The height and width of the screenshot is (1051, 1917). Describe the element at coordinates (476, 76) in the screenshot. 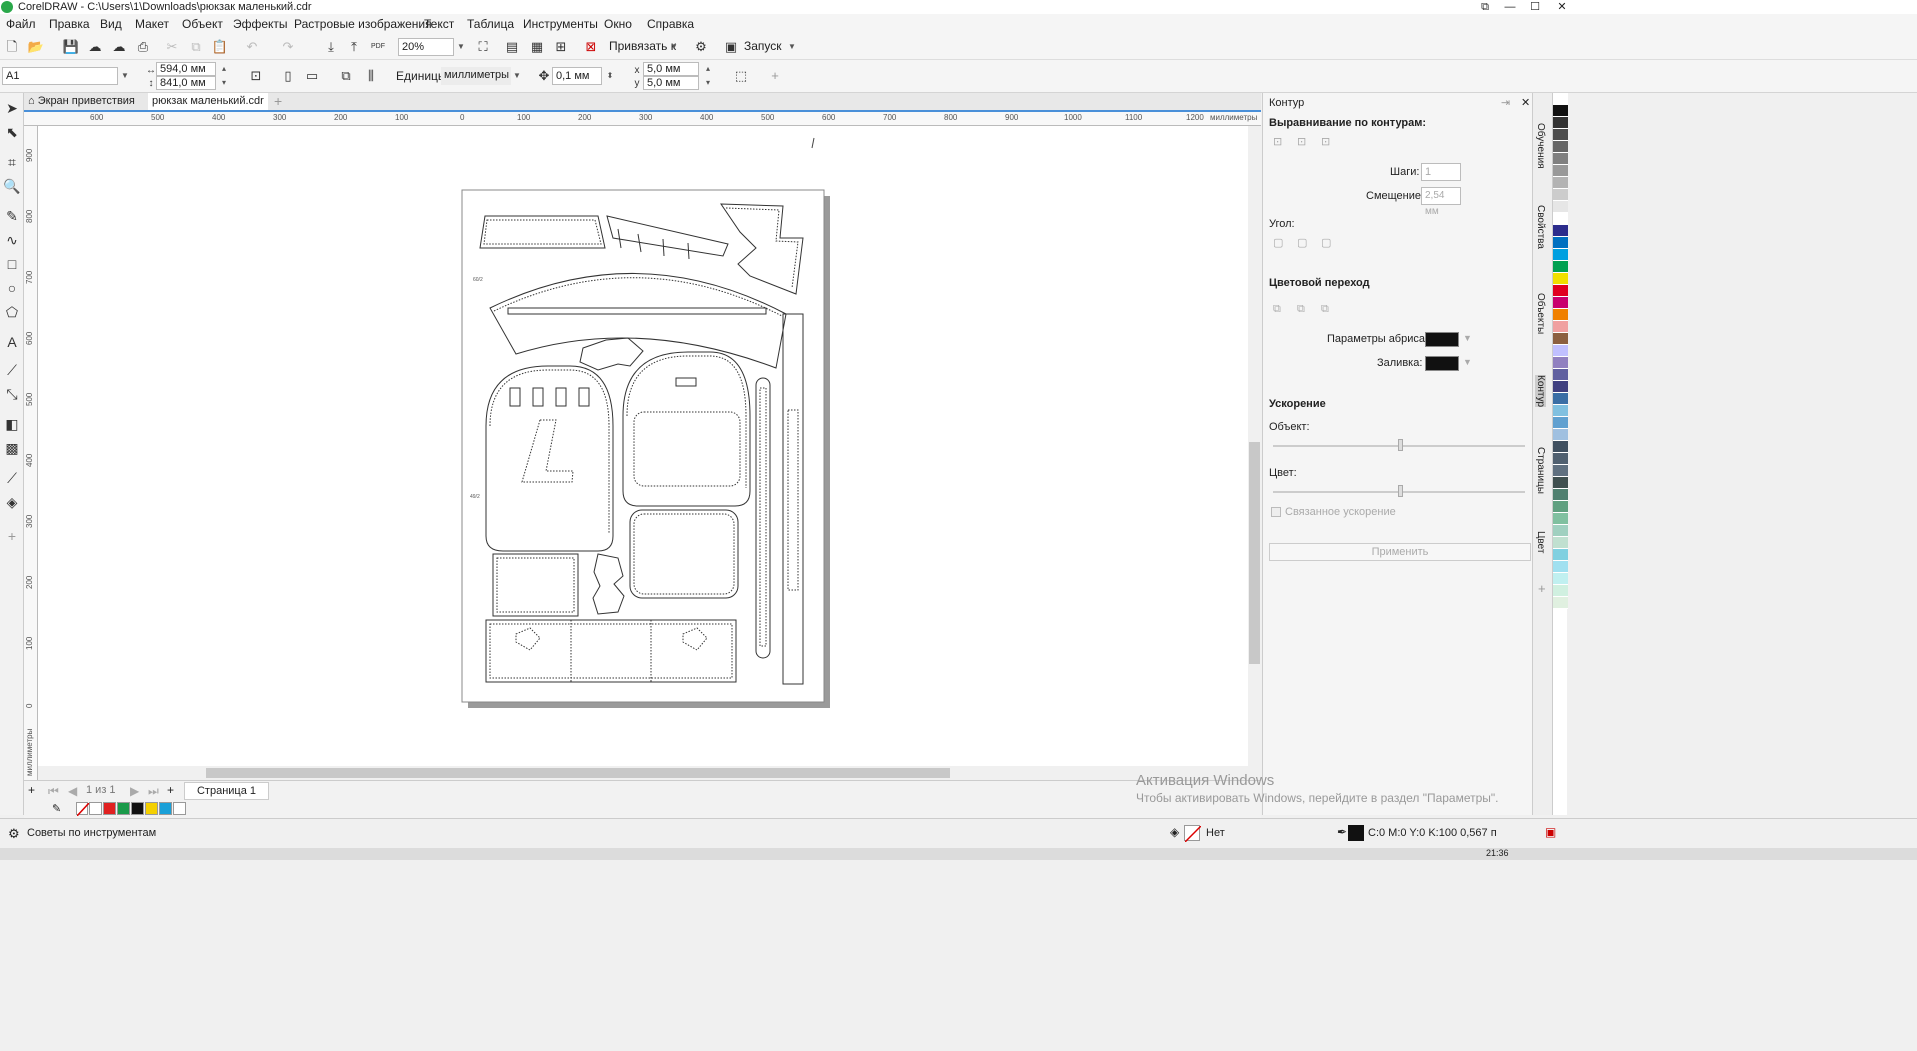

I see `units-select: миллиметры` at that location.